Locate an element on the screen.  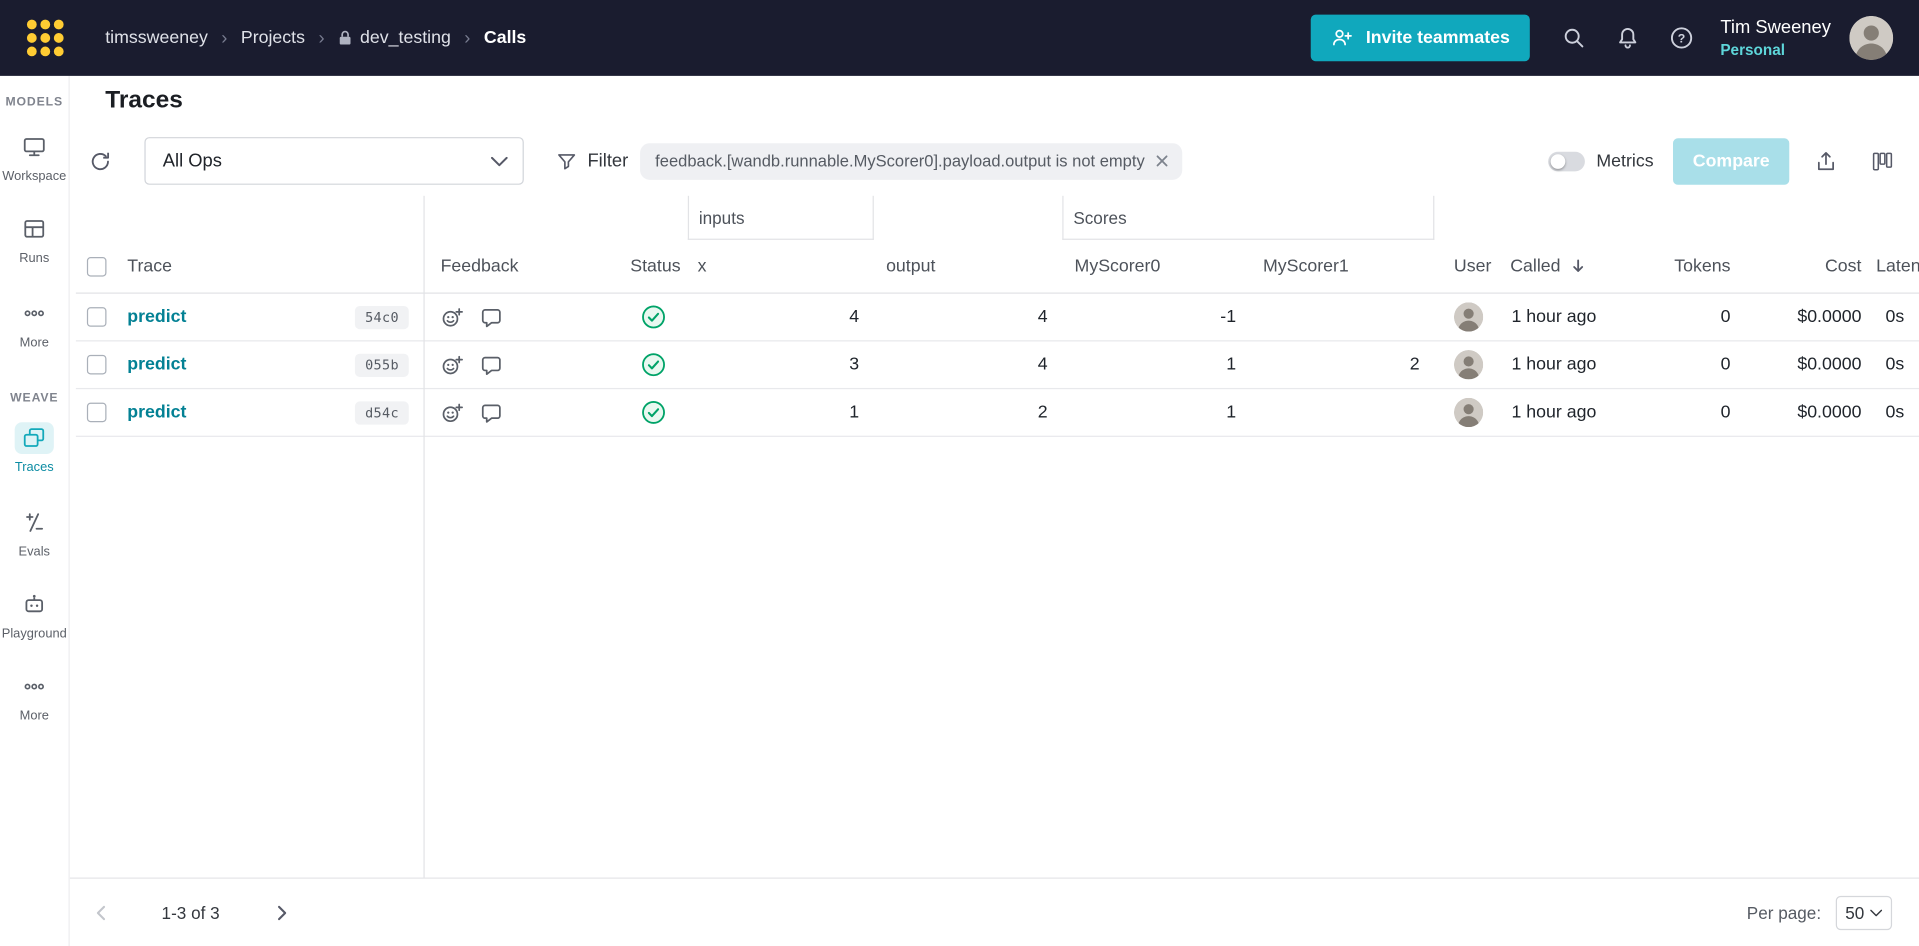
column-header-trace: Trace is located at coordinates (270, 266).